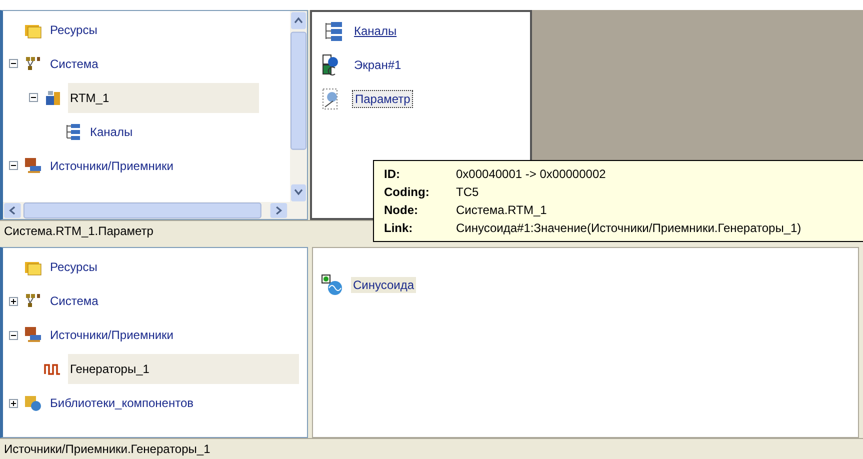  What do you see at coordinates (33, 403) in the screenshot?
I see `library-icon` at bounding box center [33, 403].